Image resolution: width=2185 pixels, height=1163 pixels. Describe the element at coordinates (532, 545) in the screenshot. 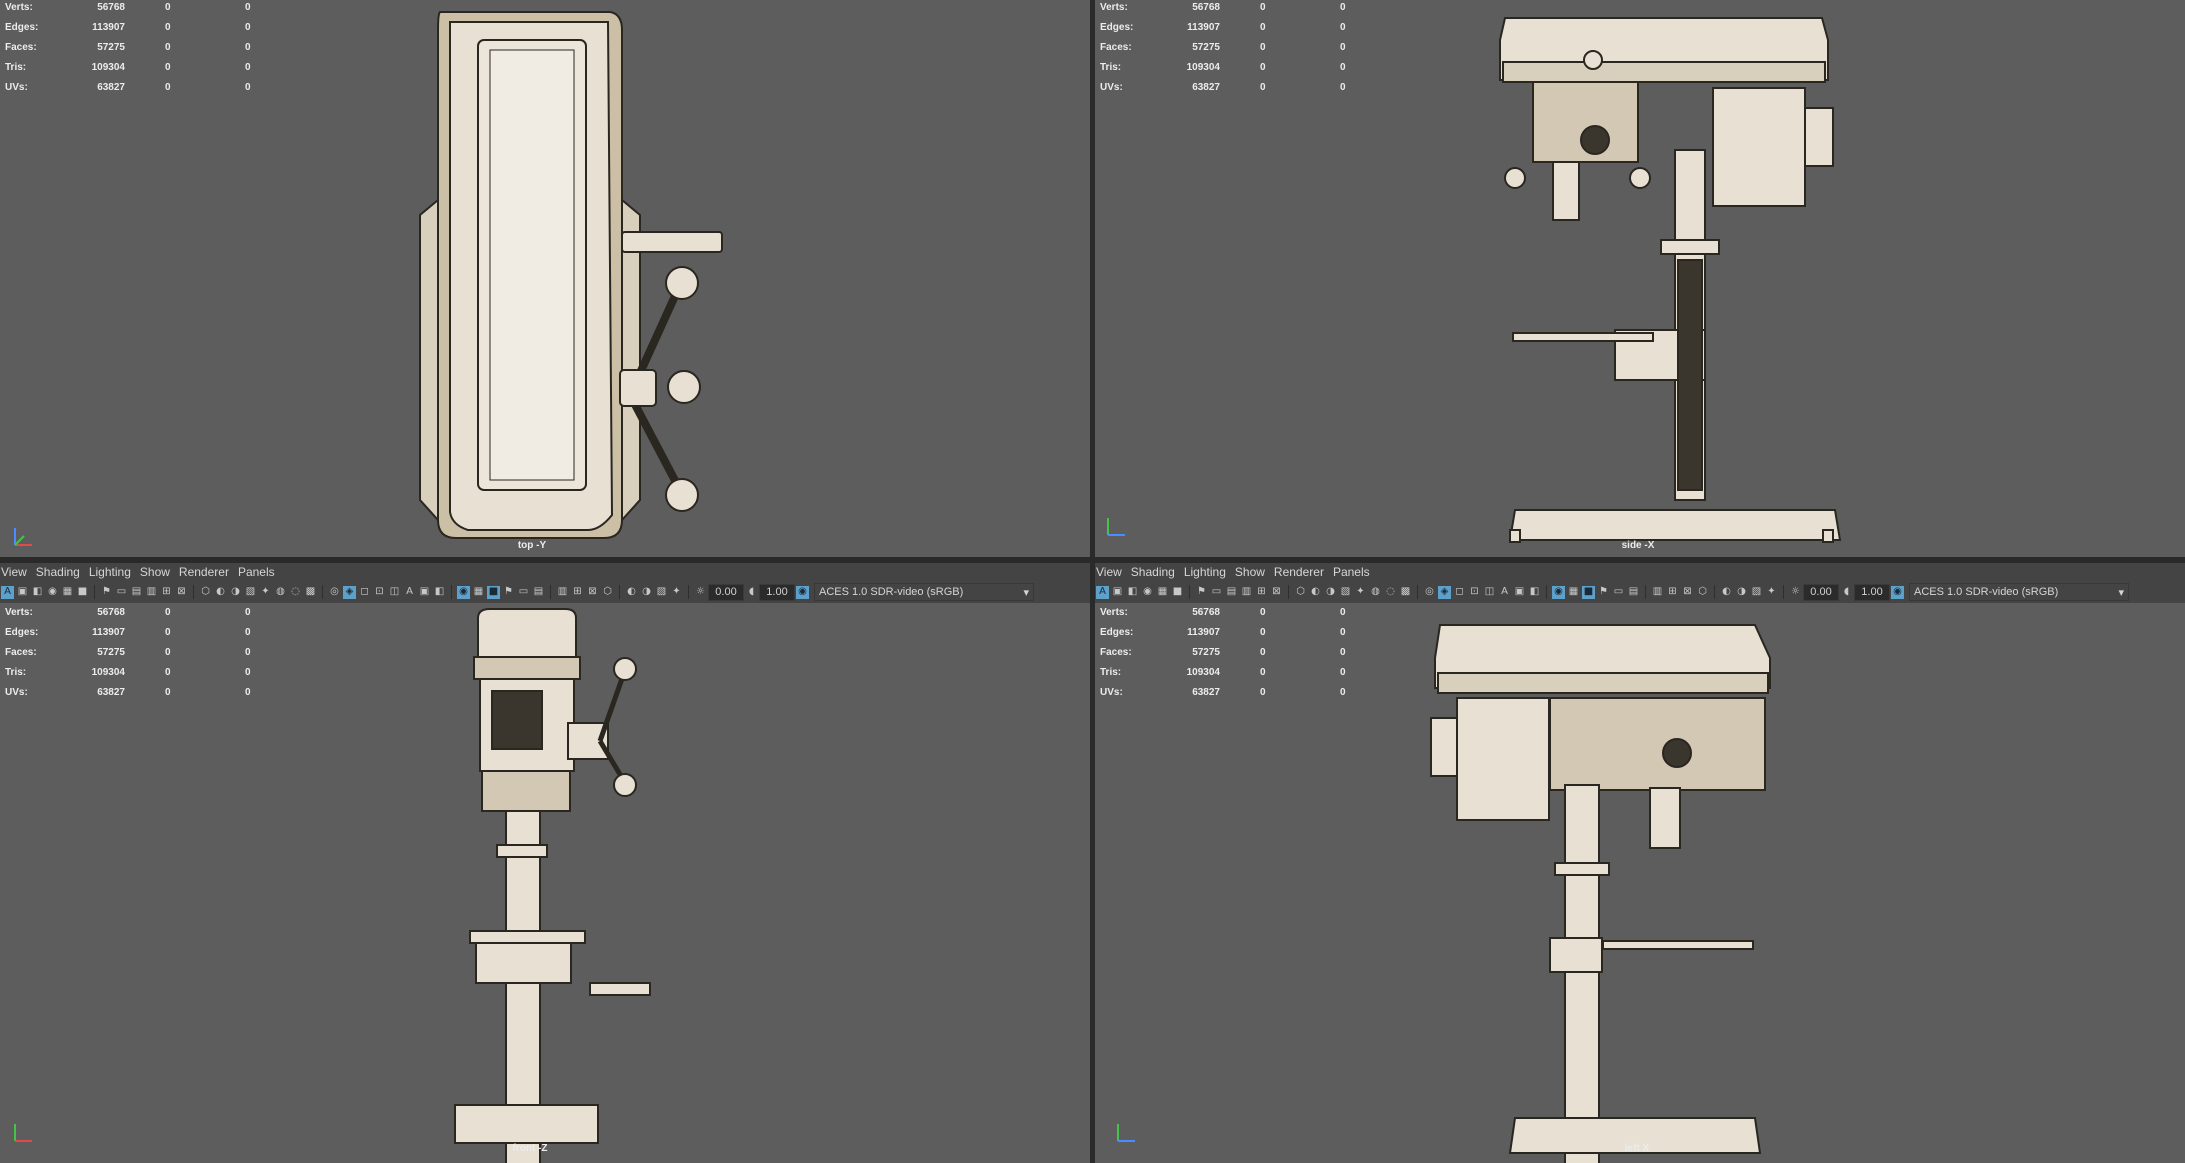

I see `view-label-top: top -Y` at that location.